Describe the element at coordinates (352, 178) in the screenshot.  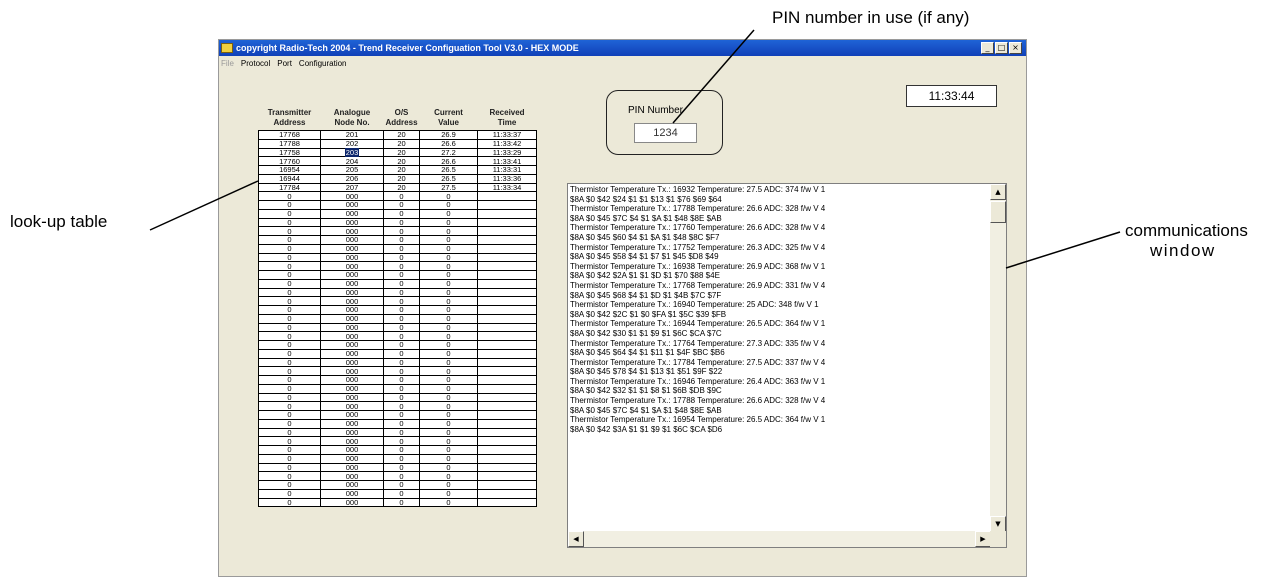
I see `table-cell: 206` at that location.